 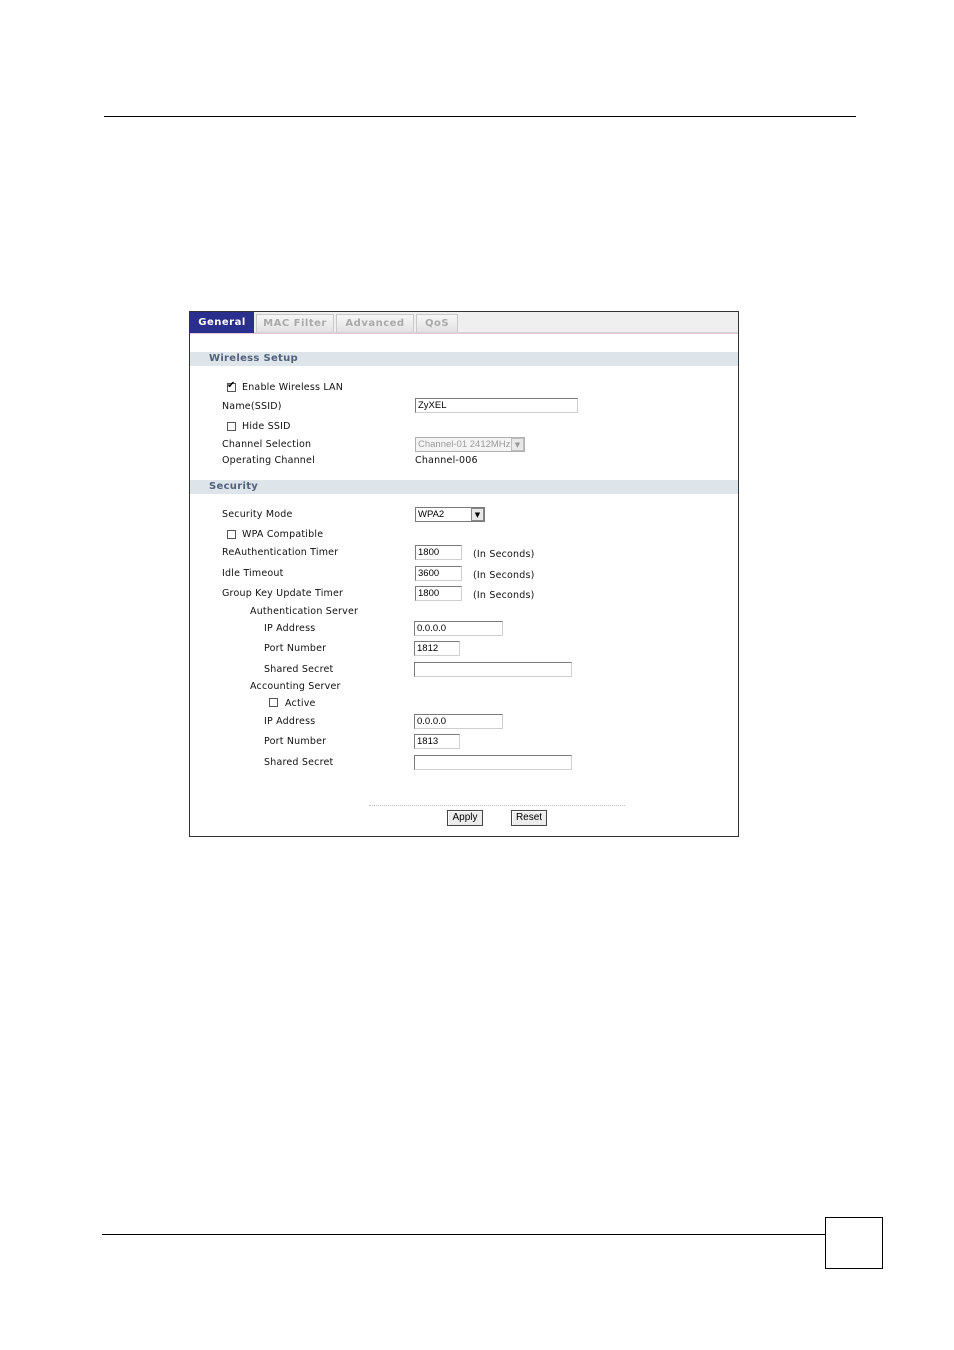 What do you see at coordinates (438, 552) in the screenshot?
I see `reauth-timer-input: 1800` at bounding box center [438, 552].